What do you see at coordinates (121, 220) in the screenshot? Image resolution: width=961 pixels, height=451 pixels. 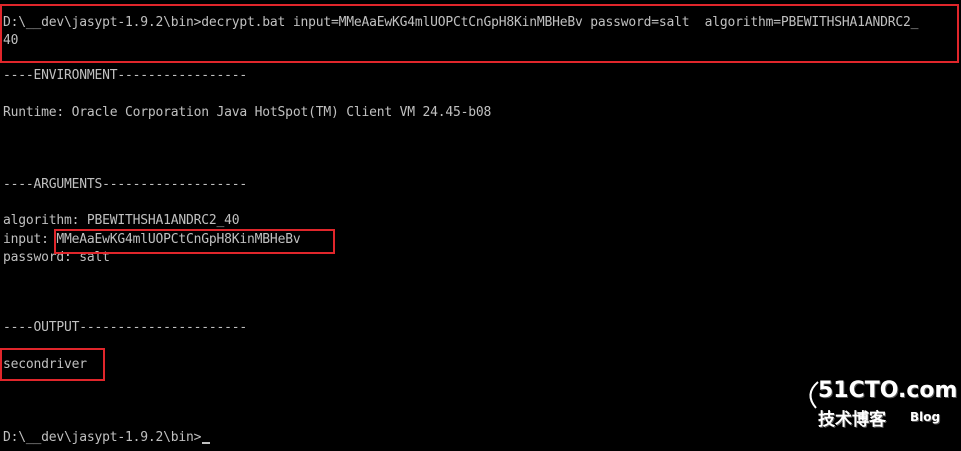 I see `algorithm-line: algorithm: PBEWITHSHA1ANDRC2_40` at bounding box center [121, 220].